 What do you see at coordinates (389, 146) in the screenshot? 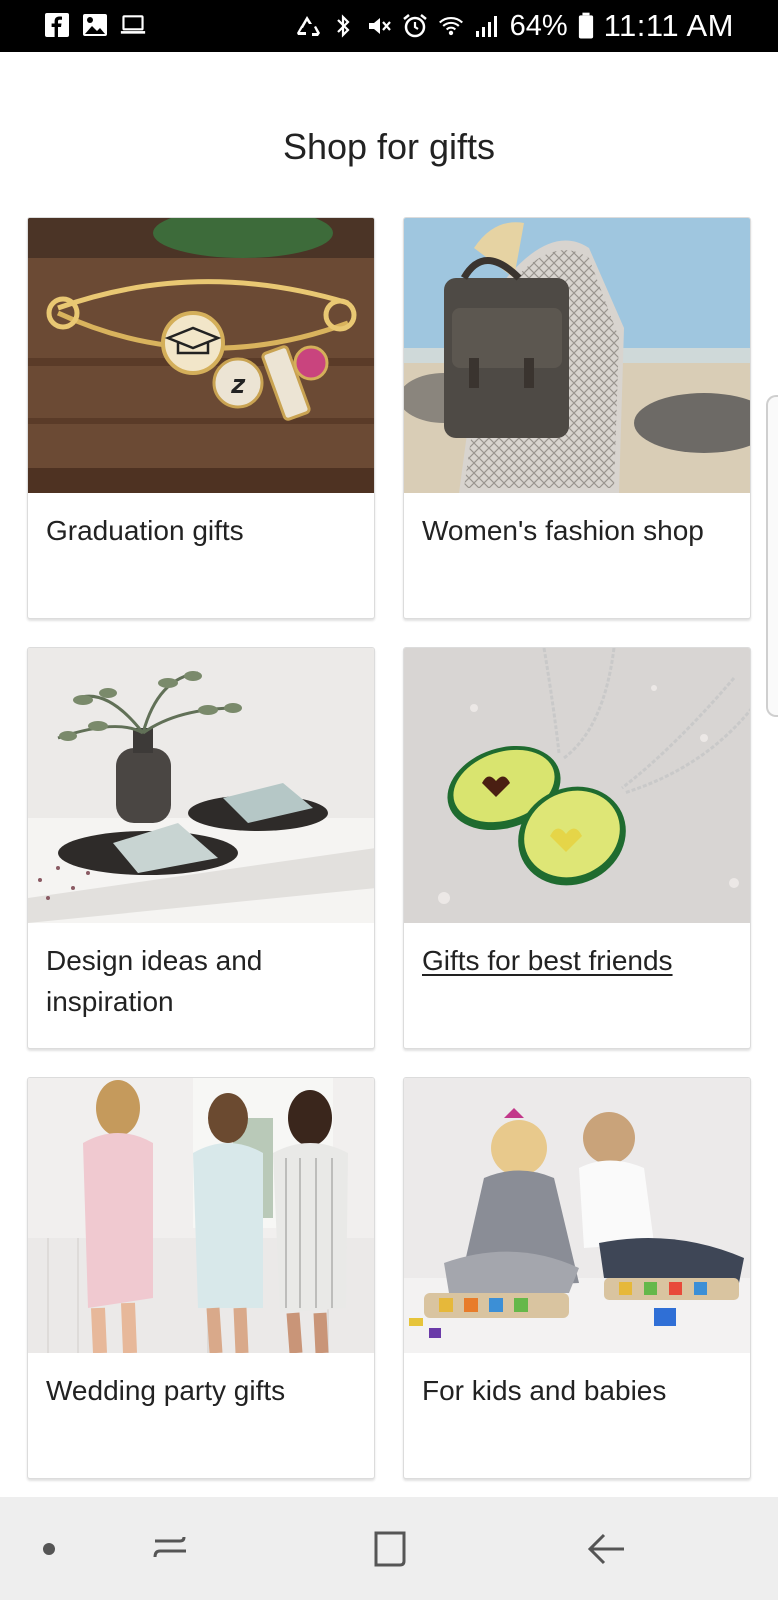
I see `page-title: Shop for gifts` at bounding box center [389, 146].